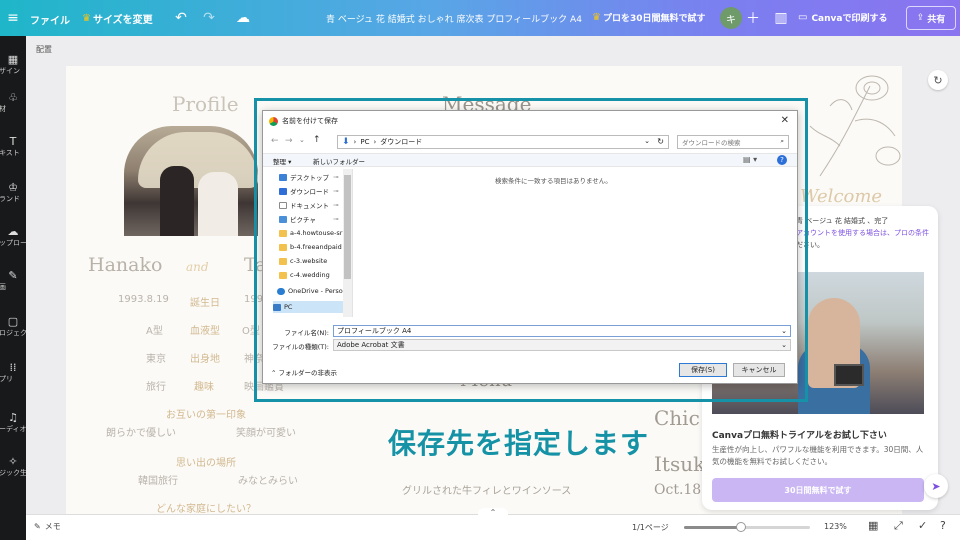 Image resolution: width=960 pixels, height=540 pixels. Describe the element at coordinates (785, 120) in the screenshot. I see `close-icon: ✕` at that location.